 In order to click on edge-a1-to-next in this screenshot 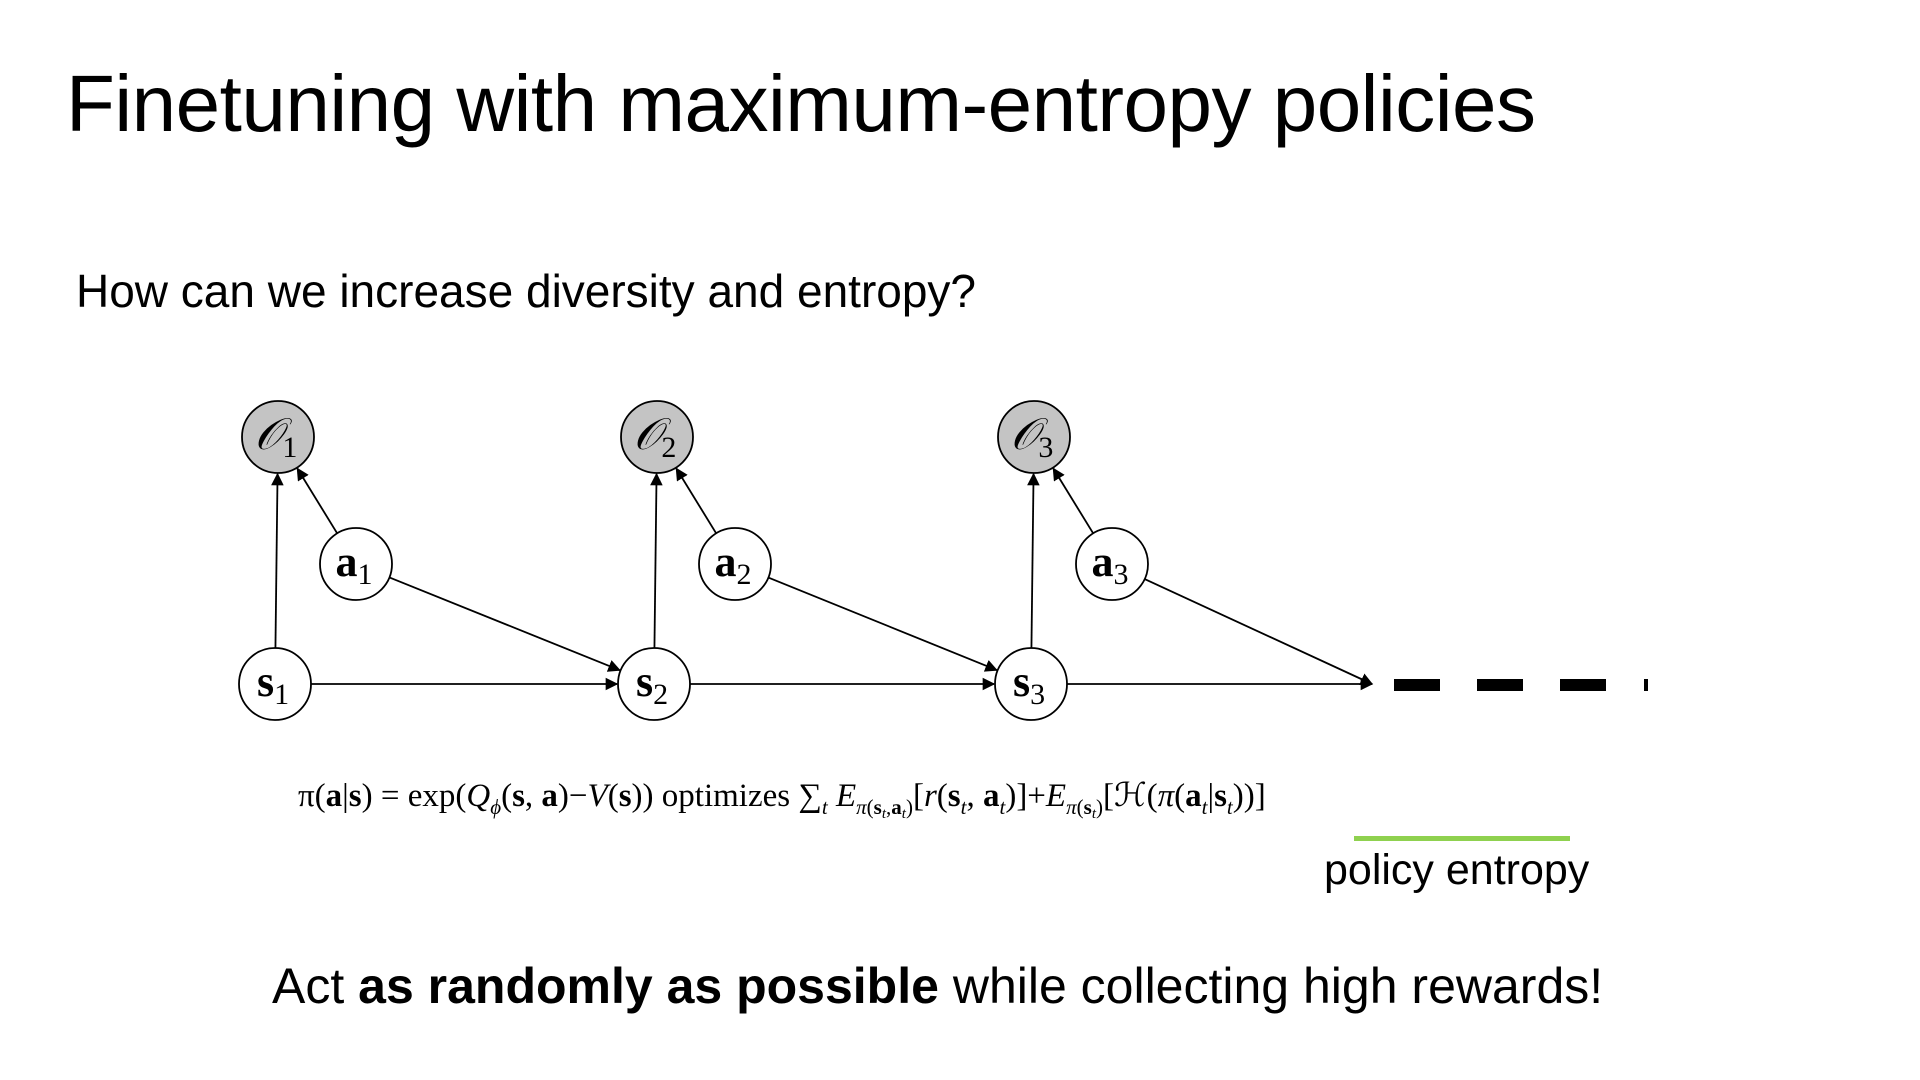, I will do `click(505, 624)`.